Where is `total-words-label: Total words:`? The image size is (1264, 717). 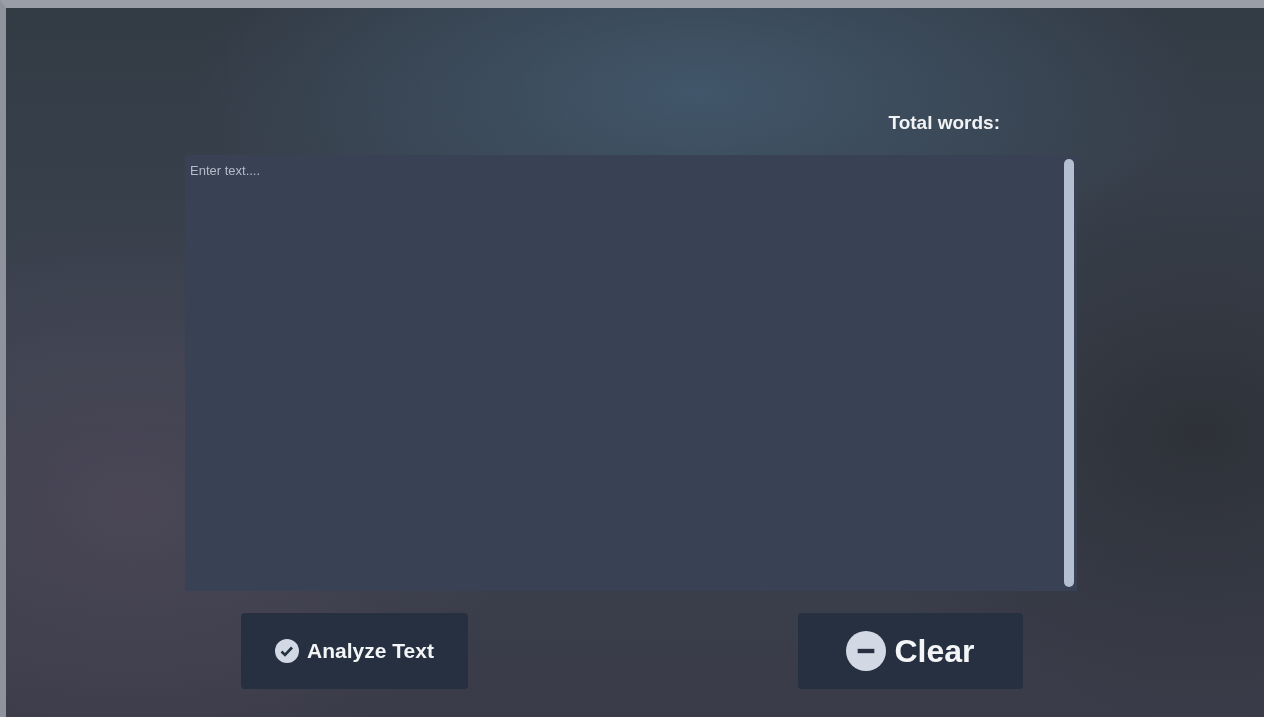 total-words-label: Total words: is located at coordinates (944, 123).